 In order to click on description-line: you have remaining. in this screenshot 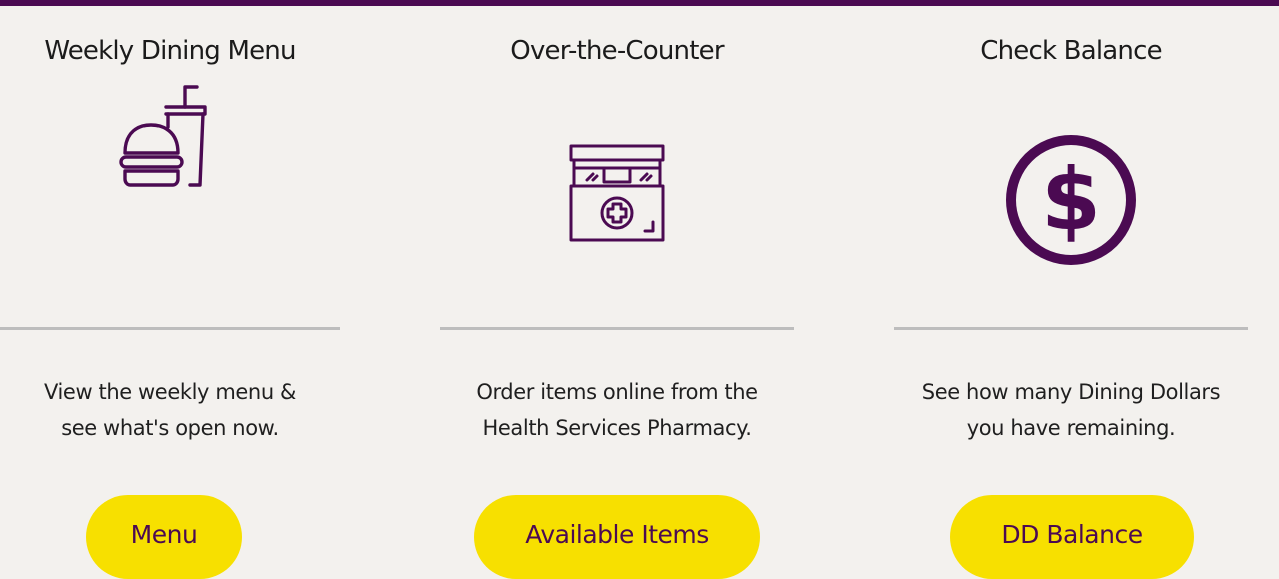, I will do `click(1071, 428)`.